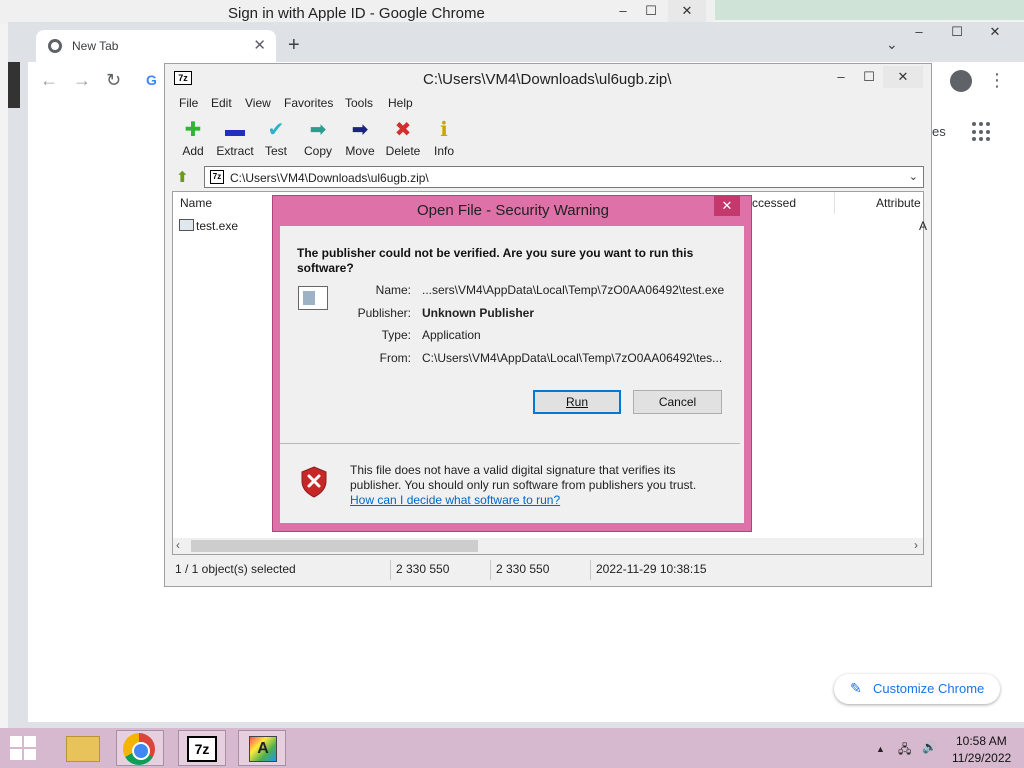  I want to click on google-apps-label: es, so click(939, 131).